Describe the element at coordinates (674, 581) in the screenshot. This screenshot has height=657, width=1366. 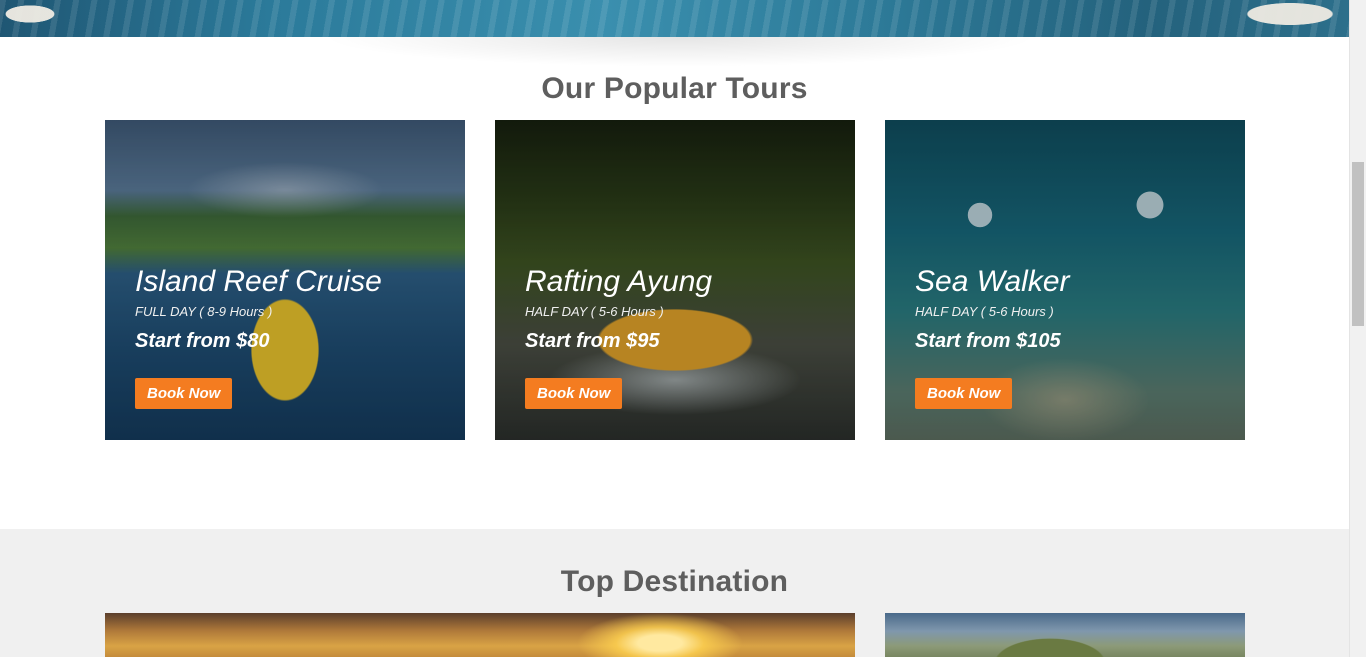
I see `top-destination-title: Top Destination` at that location.